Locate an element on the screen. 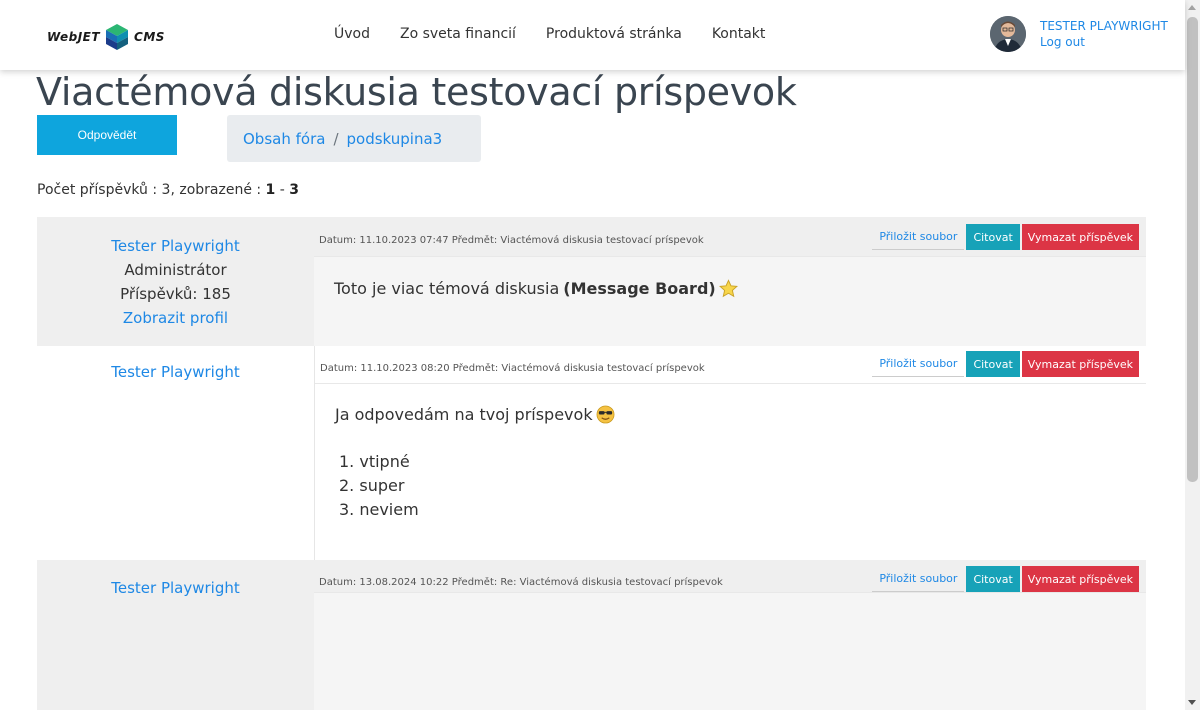 The image size is (1200, 710). post-text-bold: (Message Board) is located at coordinates (639, 288).